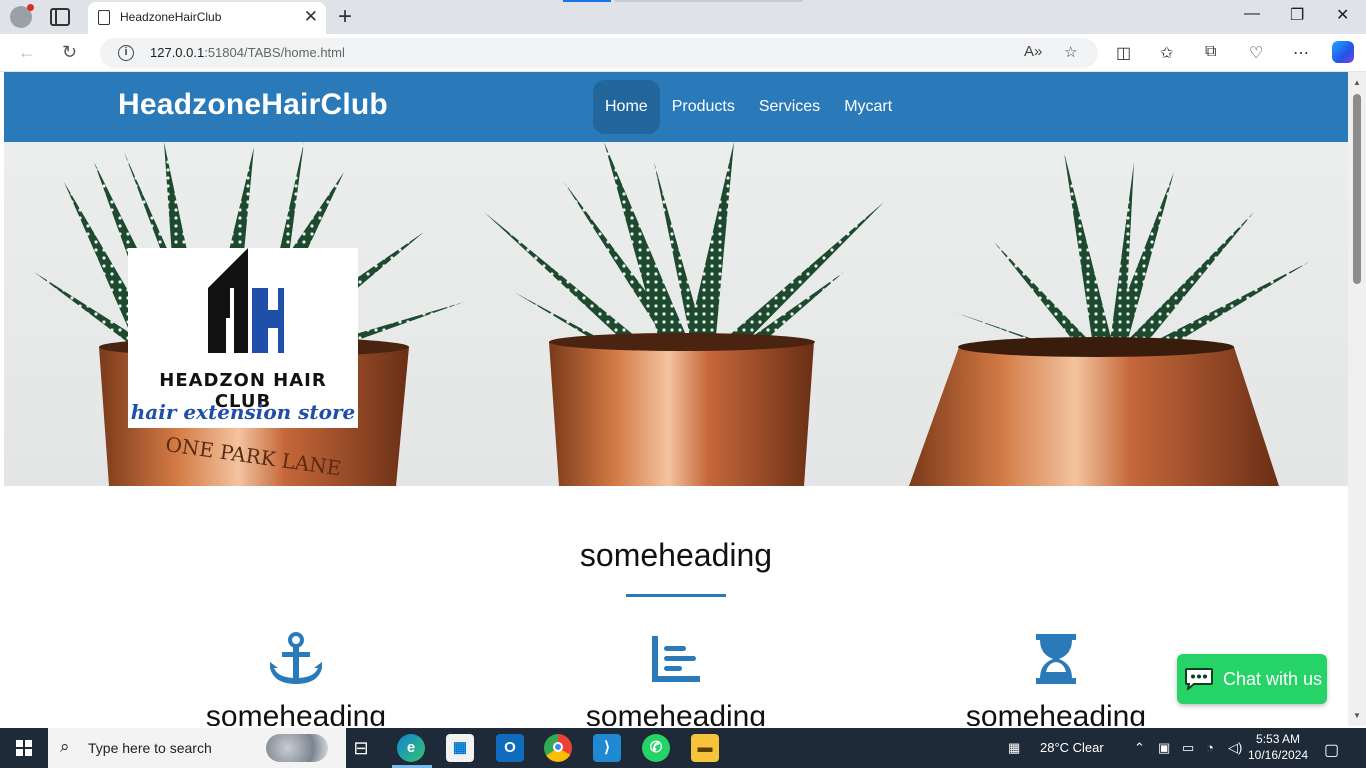 This screenshot has width=1366, height=768. Describe the element at coordinates (1123, 53) in the screenshot. I see `split-screen-icon: ◫` at that location.